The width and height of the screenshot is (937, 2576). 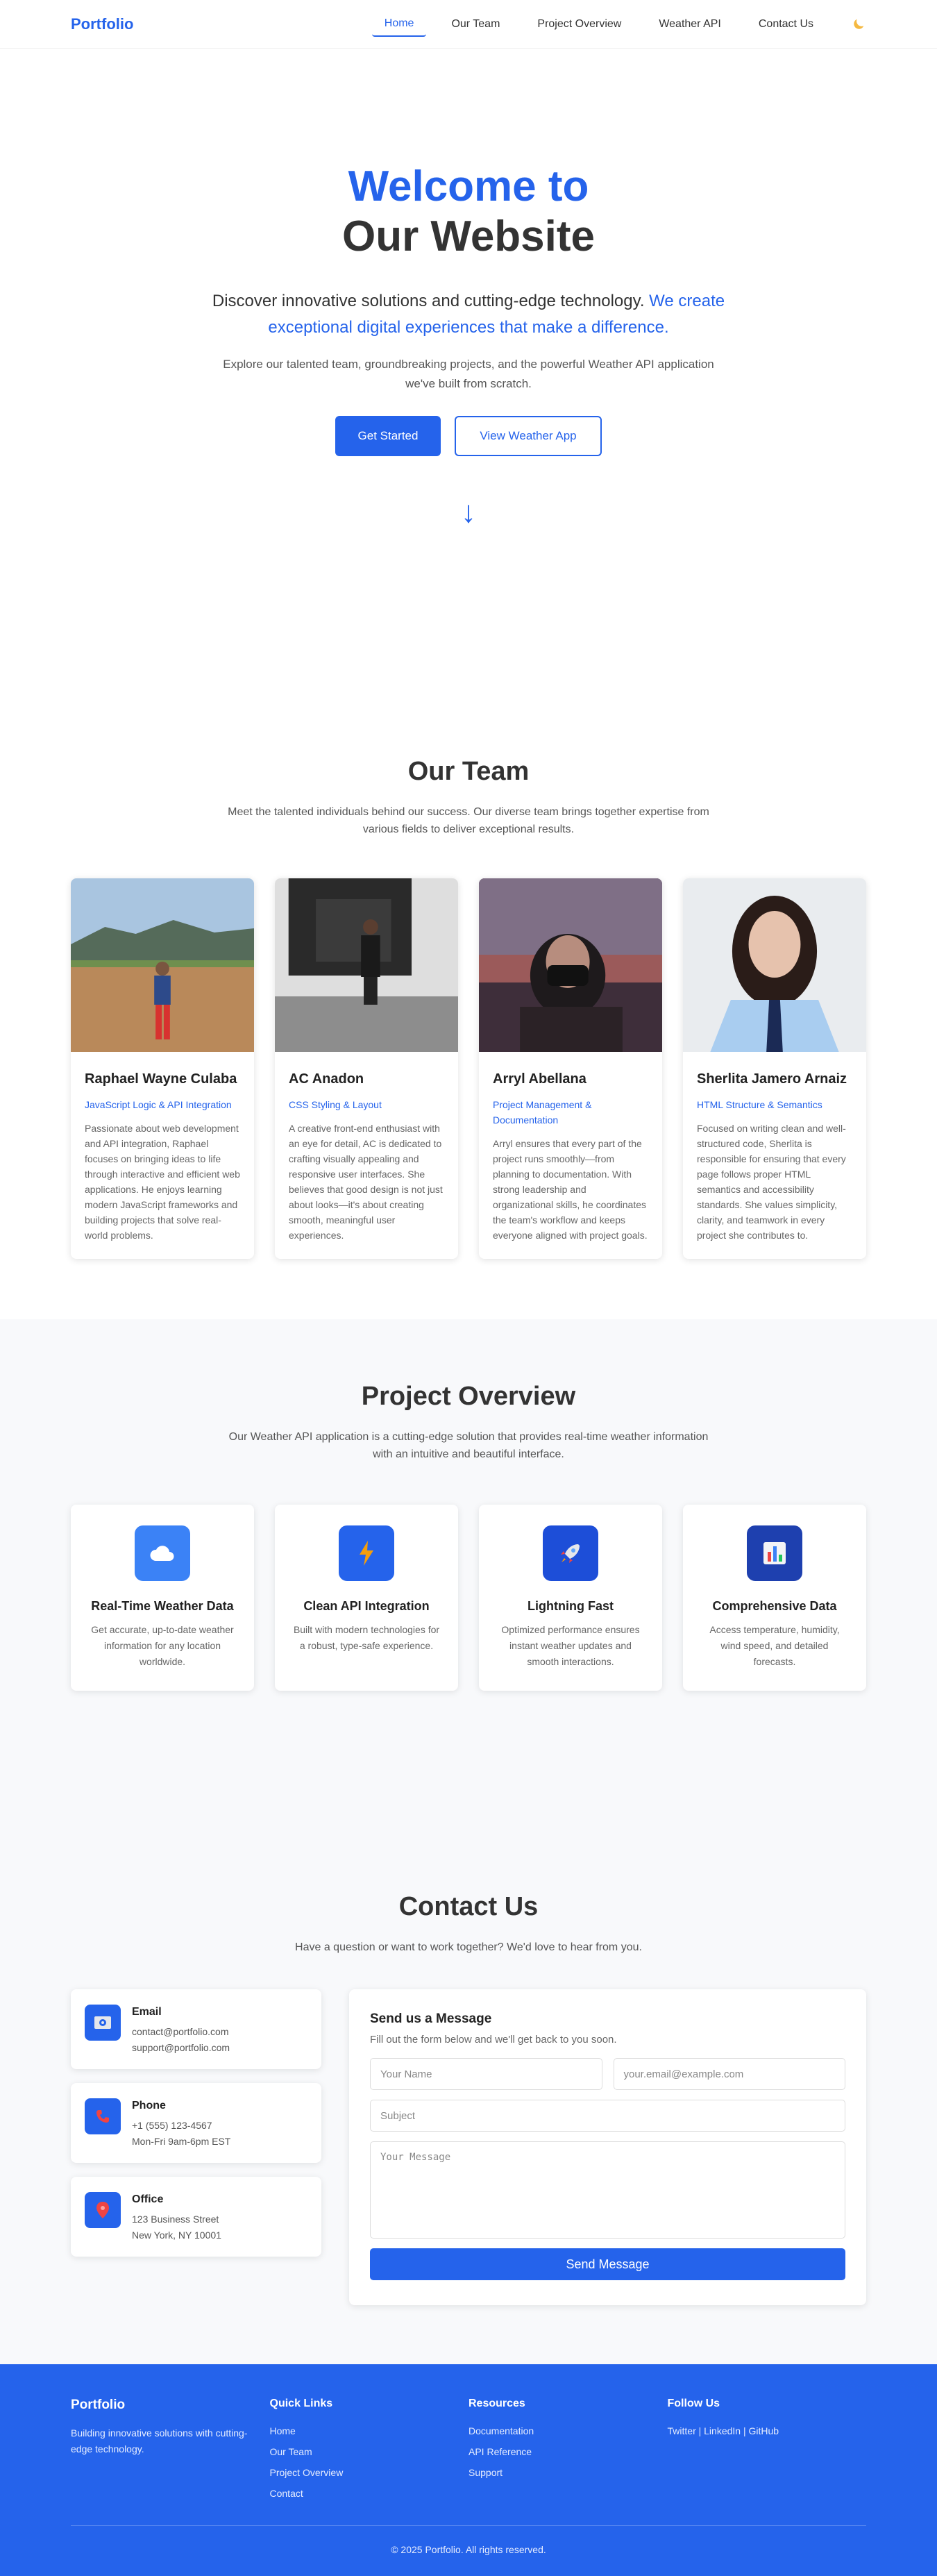 I want to click on send-message-button: Send Message, so click(x=607, y=2264).